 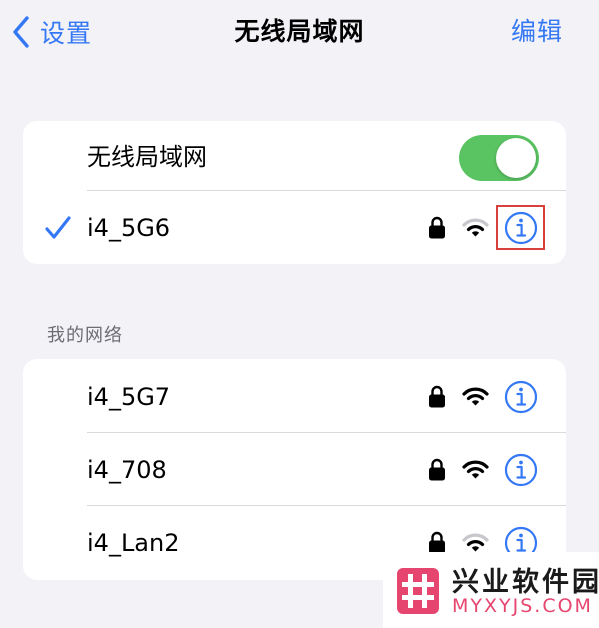 What do you see at coordinates (294, 228) in the screenshot?
I see `connected-network-row: i4_5G6` at bounding box center [294, 228].